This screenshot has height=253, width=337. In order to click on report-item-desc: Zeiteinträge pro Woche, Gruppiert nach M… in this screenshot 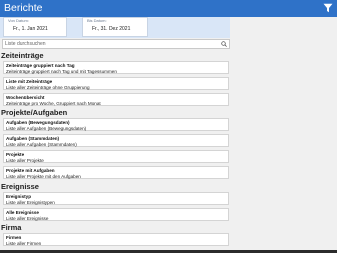, I will do `click(53, 103)`.